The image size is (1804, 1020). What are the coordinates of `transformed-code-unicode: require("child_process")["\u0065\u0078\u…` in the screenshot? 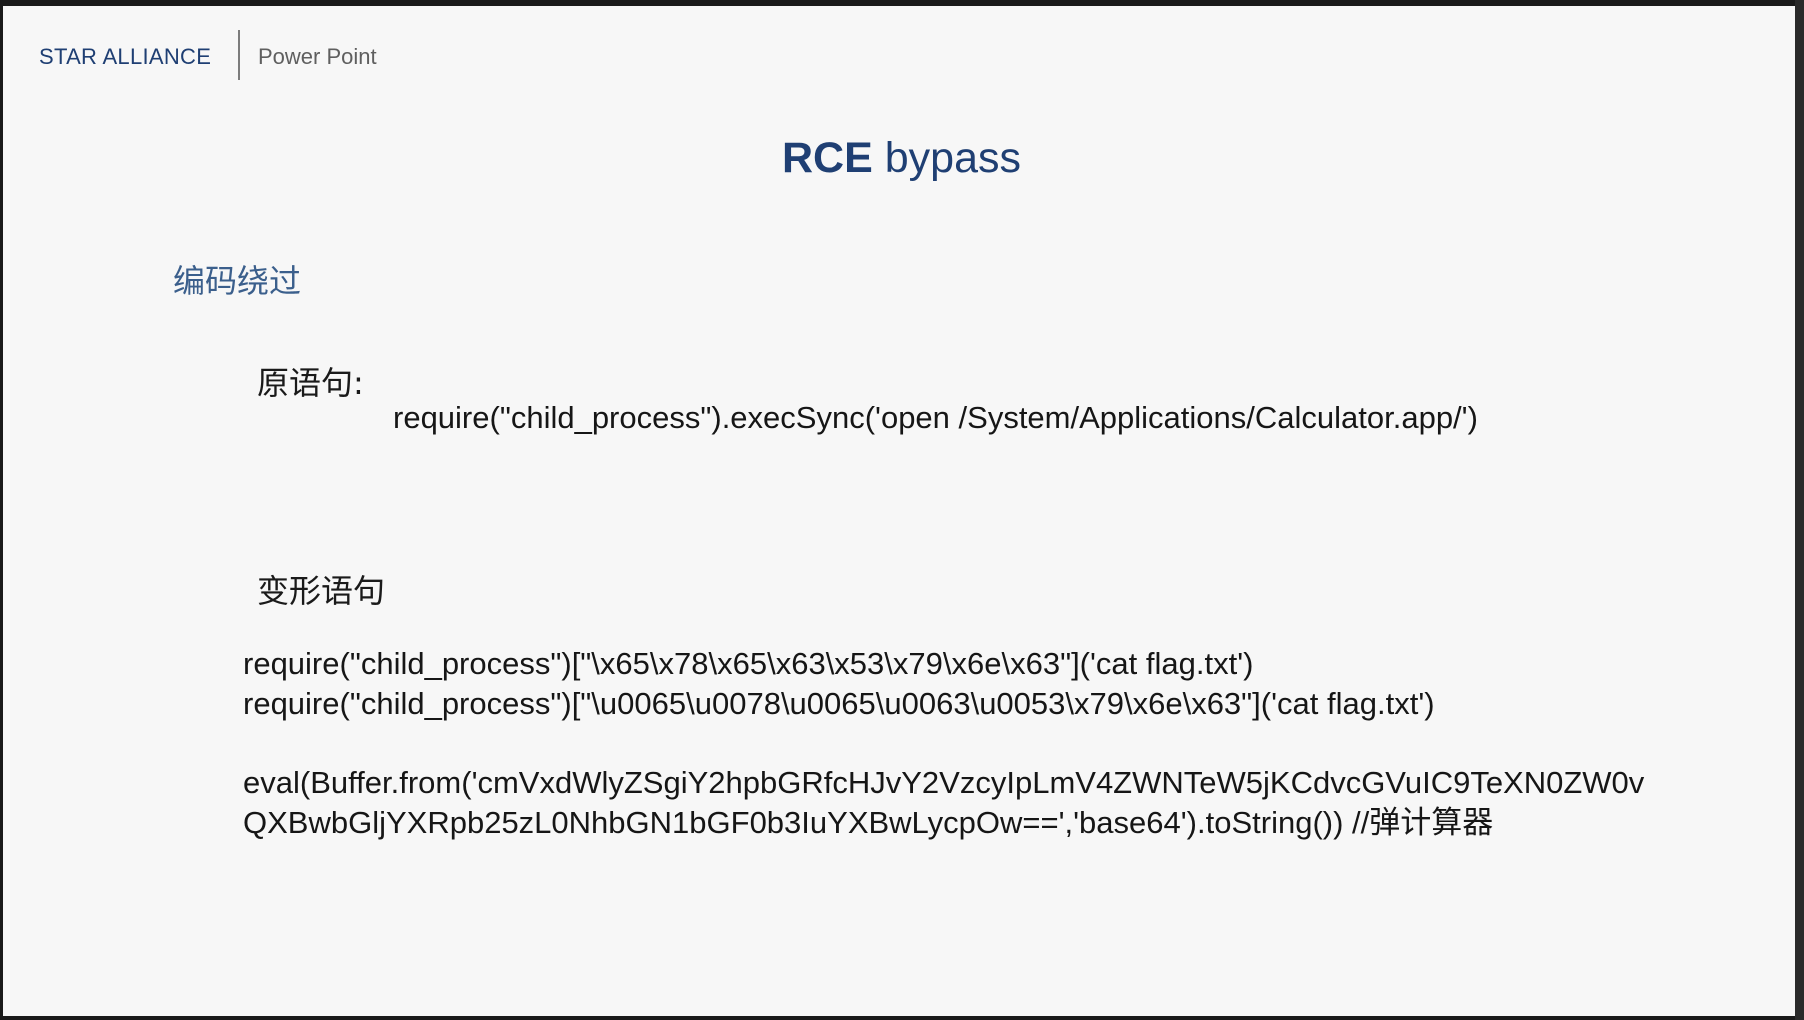 It's located at (839, 703).